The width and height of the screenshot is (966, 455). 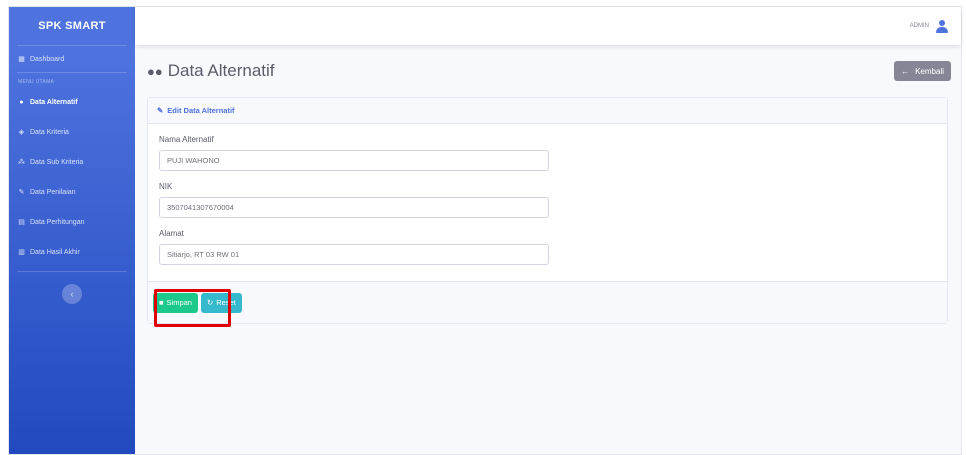 I want to click on back-button-label: Kembali, so click(x=929, y=71).